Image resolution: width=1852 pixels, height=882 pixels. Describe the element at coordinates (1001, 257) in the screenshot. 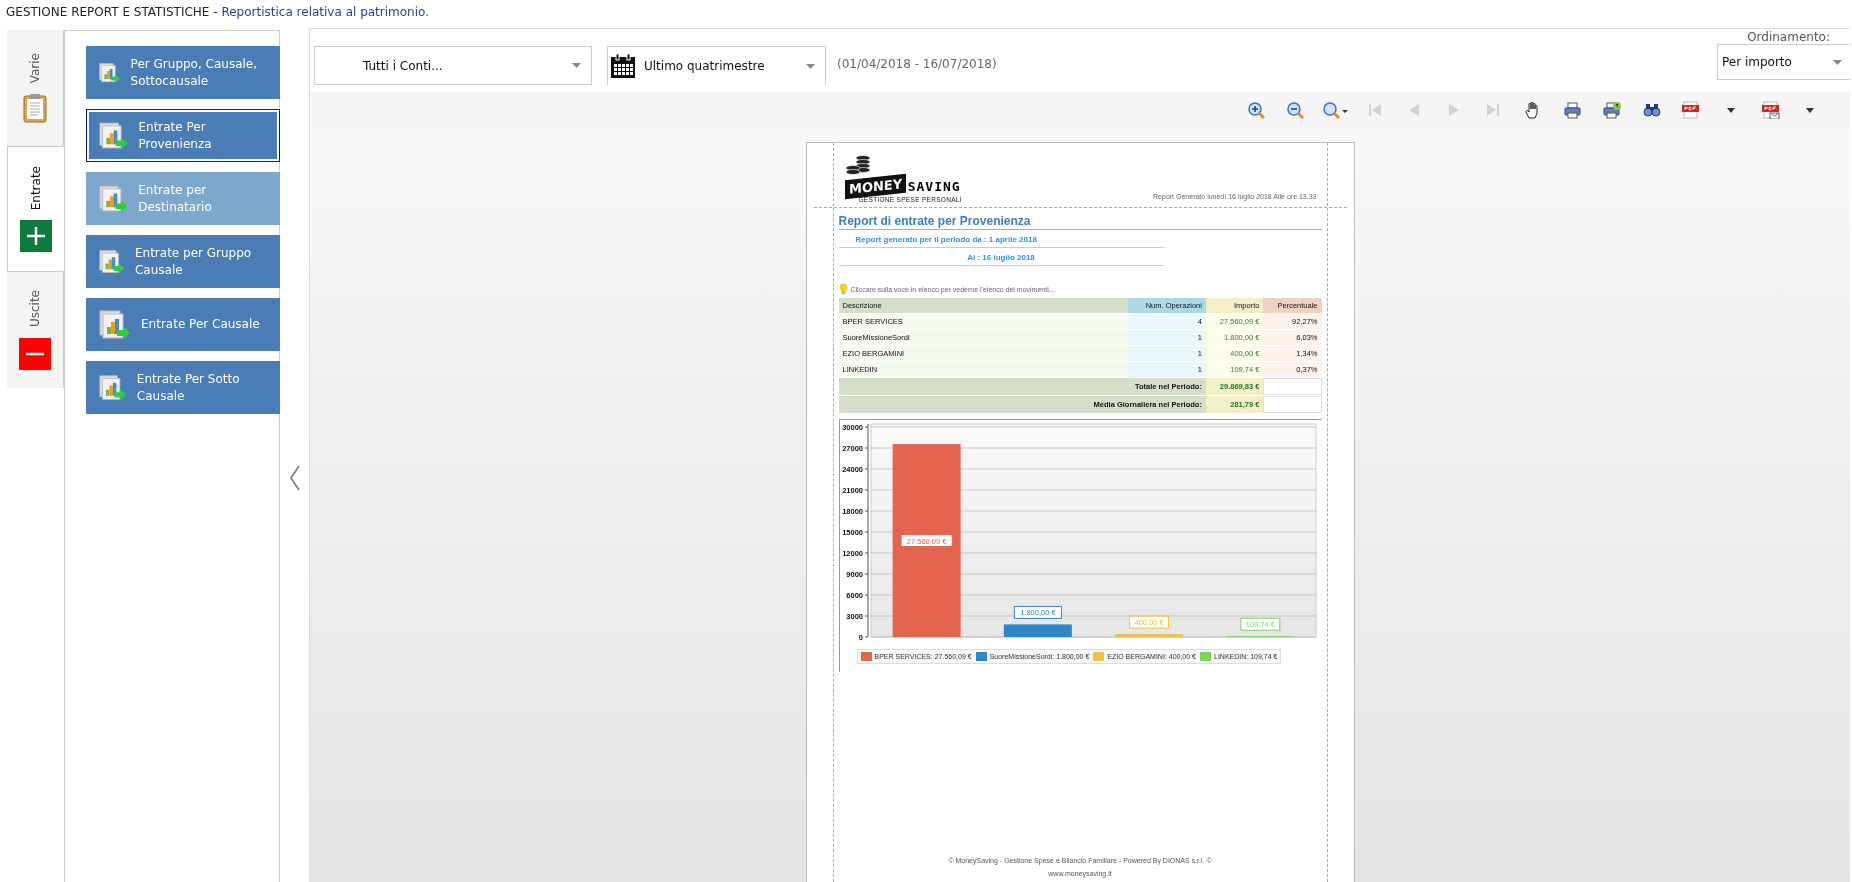

I see `period-end-text: Al : 16 luglio 2018` at that location.